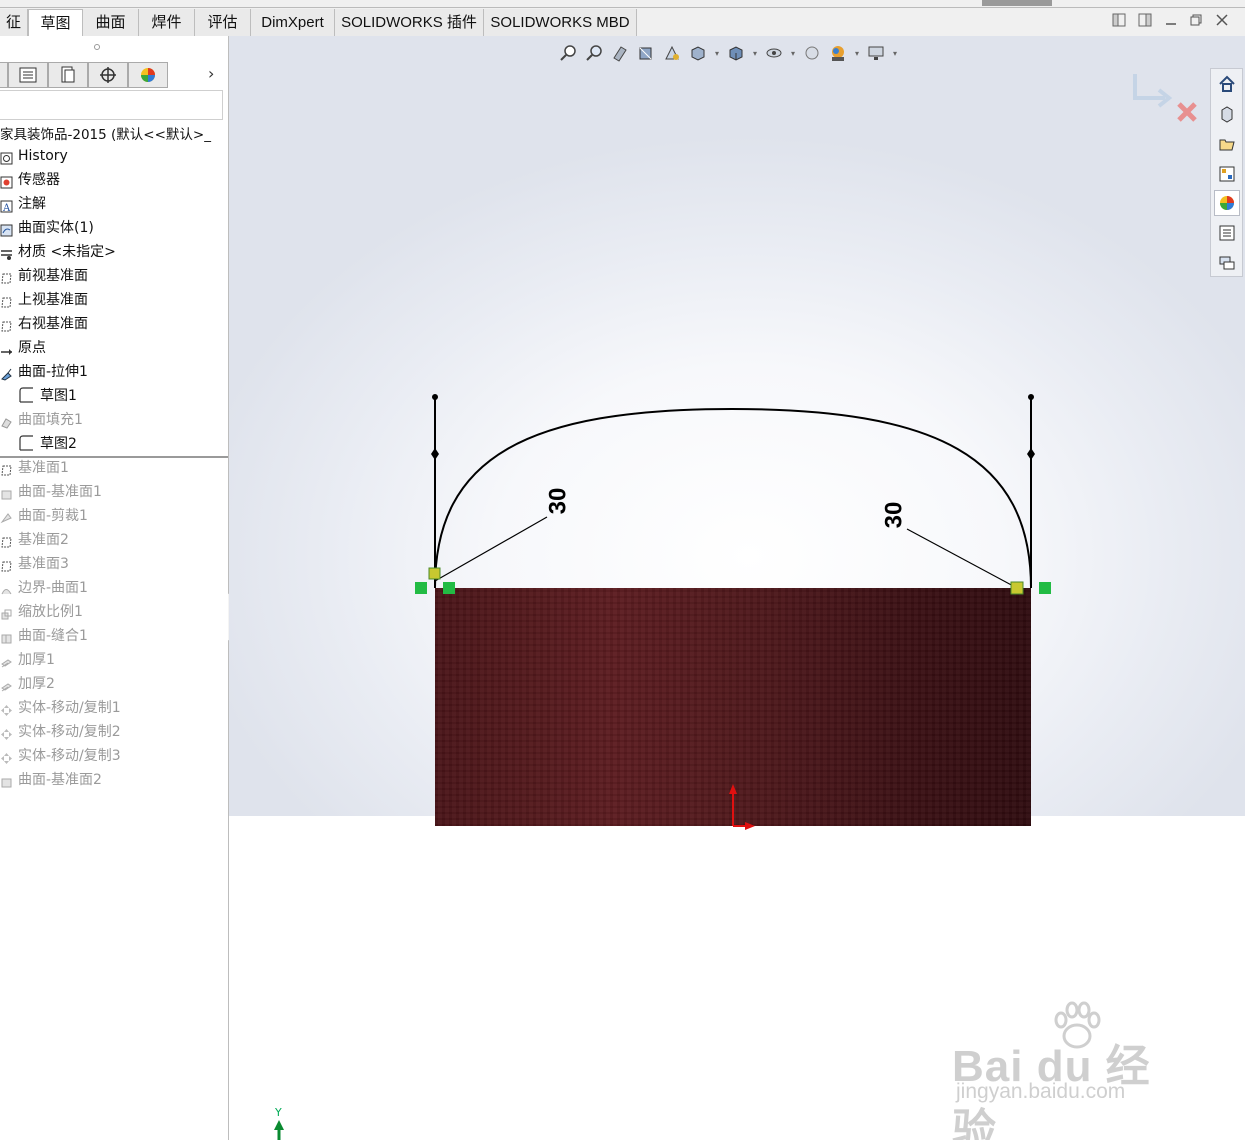 The image size is (1245, 1140). What do you see at coordinates (69, 756) in the screenshot?
I see `tree-item-label: 实体-移动/复制3` at bounding box center [69, 756].